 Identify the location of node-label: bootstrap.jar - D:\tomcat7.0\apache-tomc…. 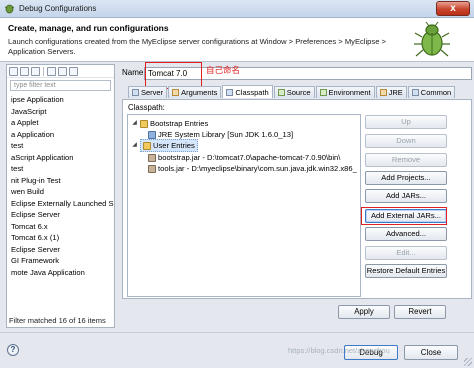
(249, 157).